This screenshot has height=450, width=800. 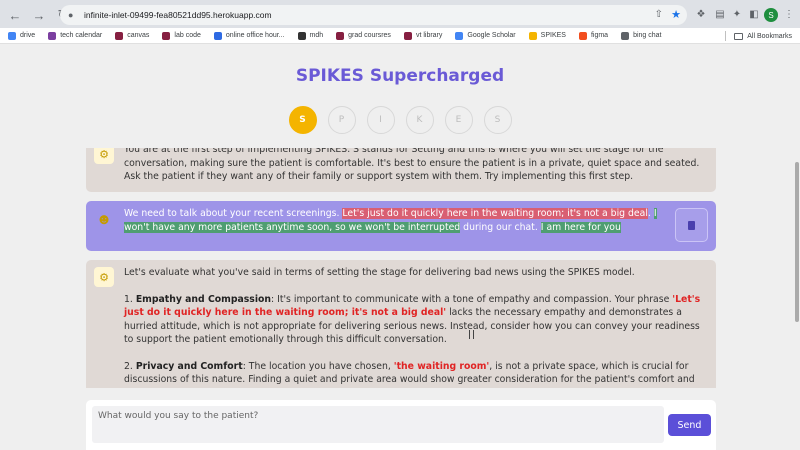 I want to click on bookmark-label: grad coursres, so click(x=369, y=35).